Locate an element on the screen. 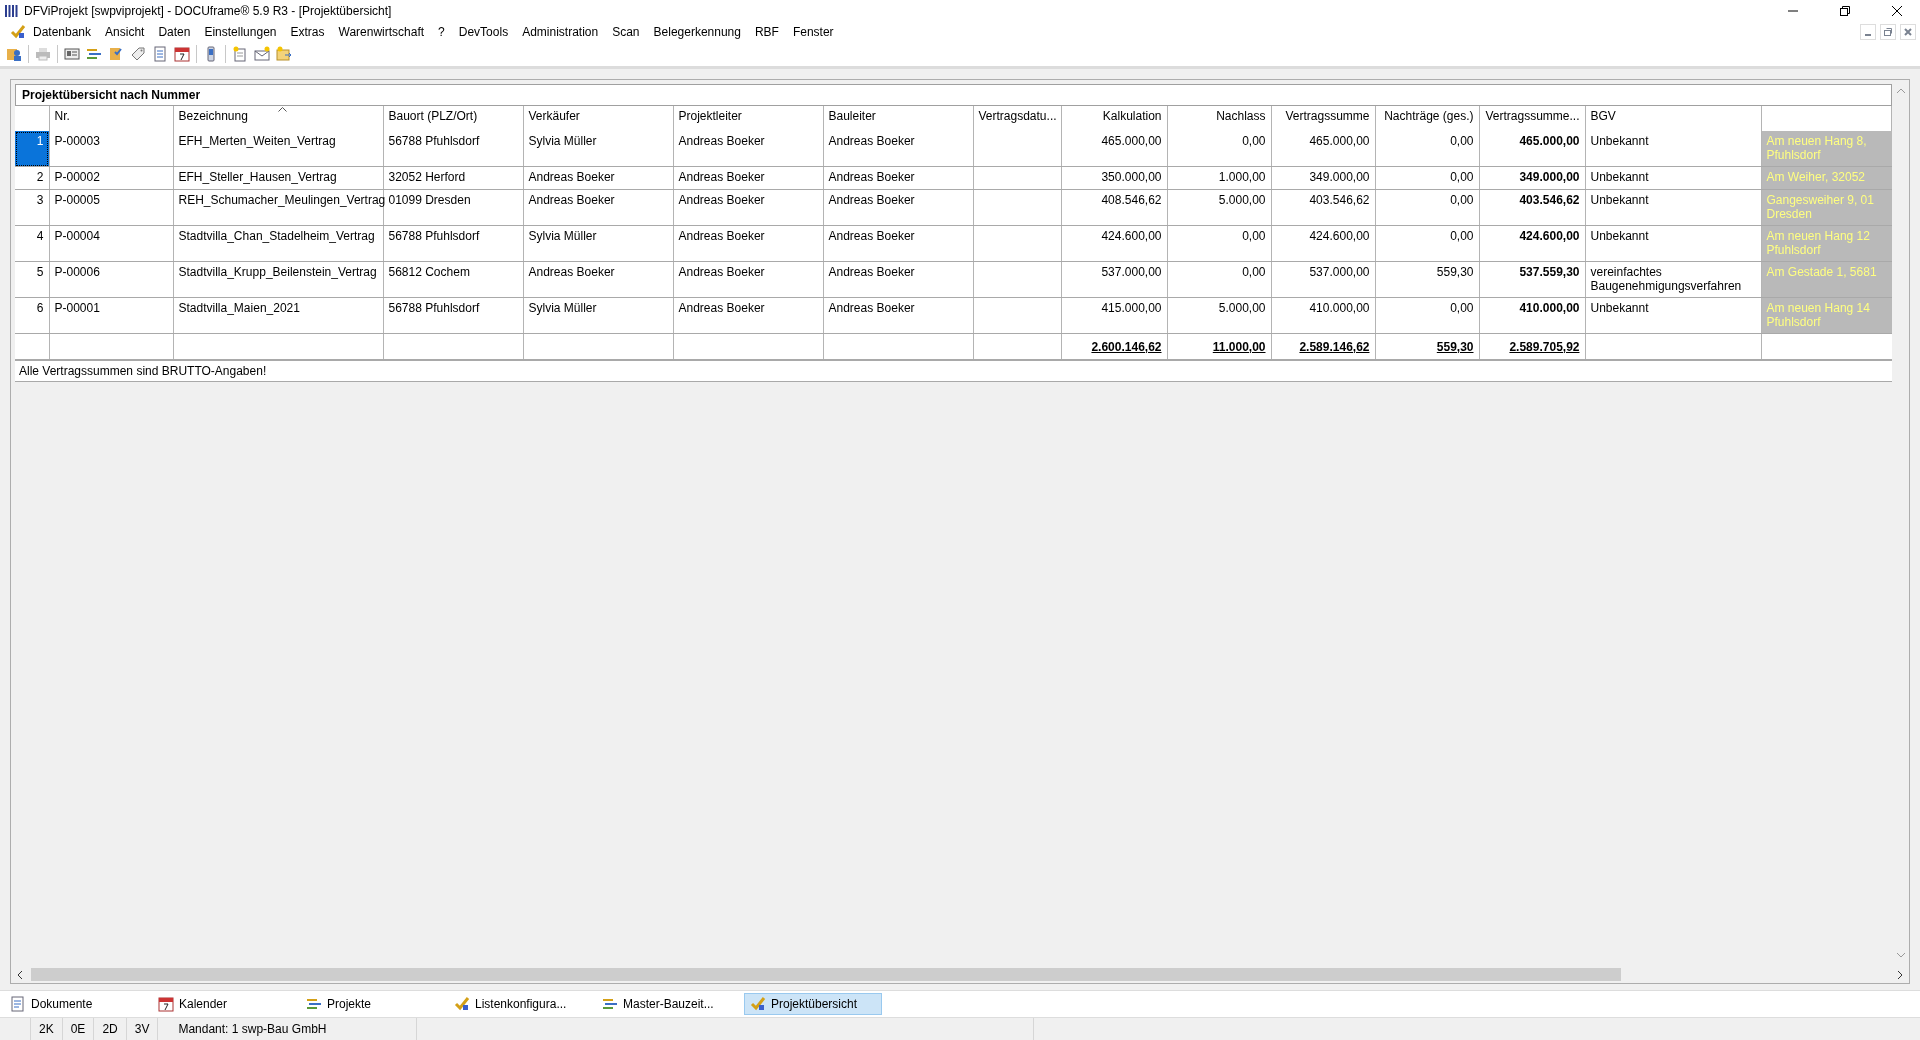 The width and height of the screenshot is (1920, 1040). table-cell: 559,30 is located at coordinates (1427, 279).